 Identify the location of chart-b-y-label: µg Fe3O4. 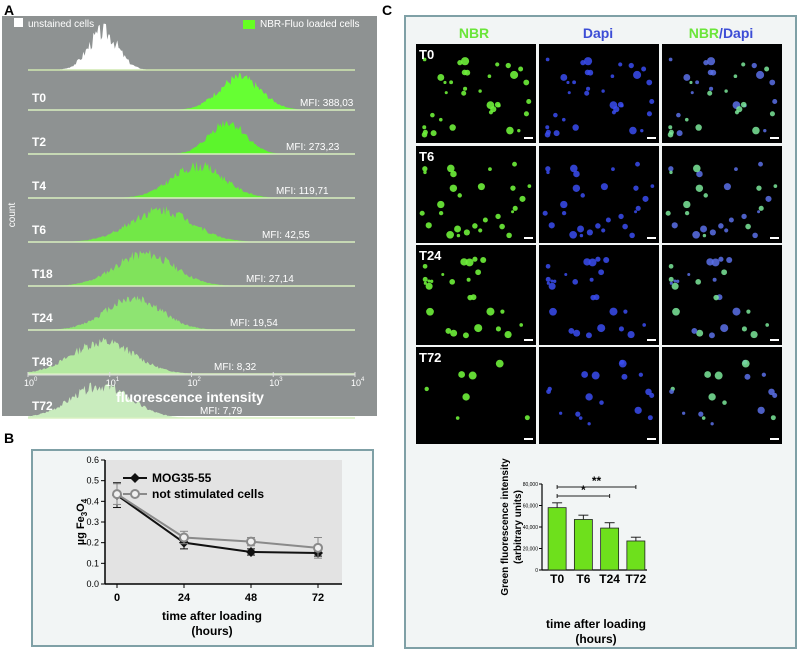
(82, 521).